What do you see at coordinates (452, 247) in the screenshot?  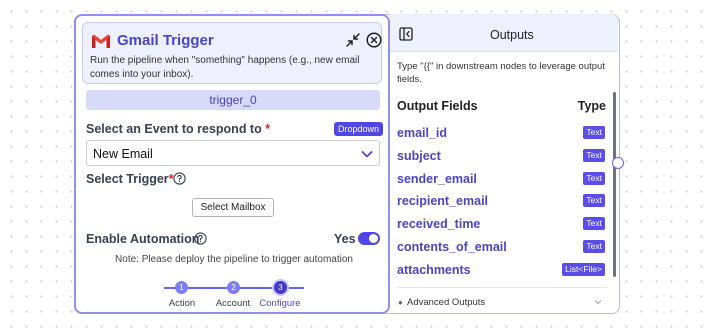 I see `output-field-name: contents_of_email` at bounding box center [452, 247].